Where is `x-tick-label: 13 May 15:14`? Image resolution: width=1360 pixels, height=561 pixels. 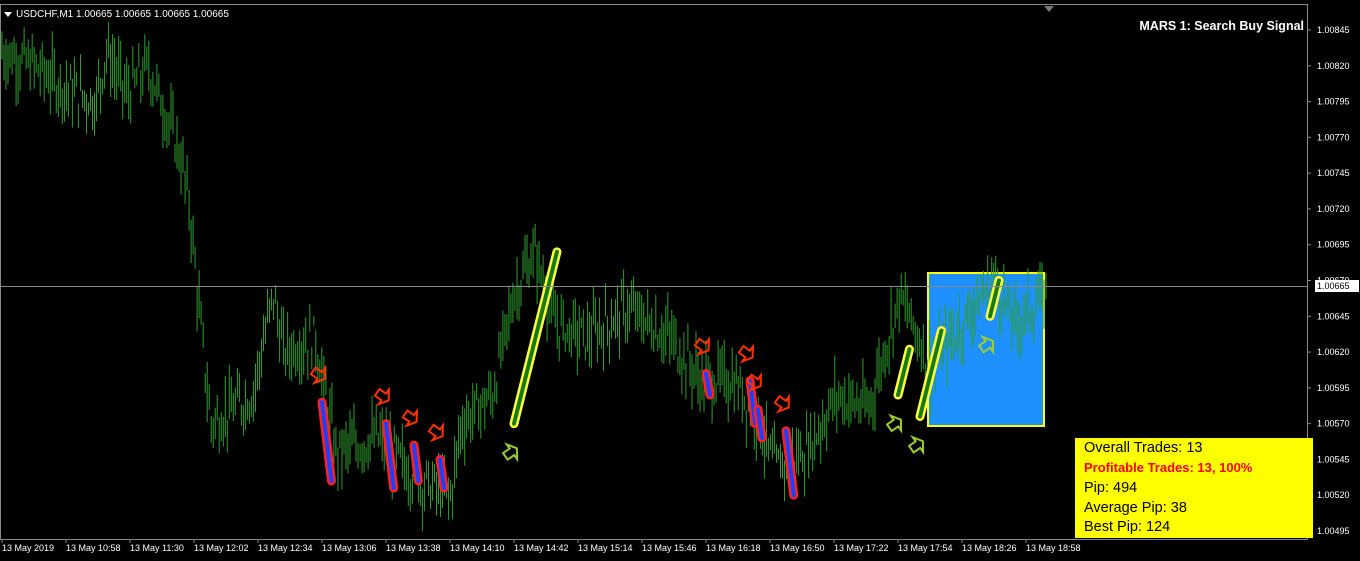 x-tick-label: 13 May 15:14 is located at coordinates (605, 548).